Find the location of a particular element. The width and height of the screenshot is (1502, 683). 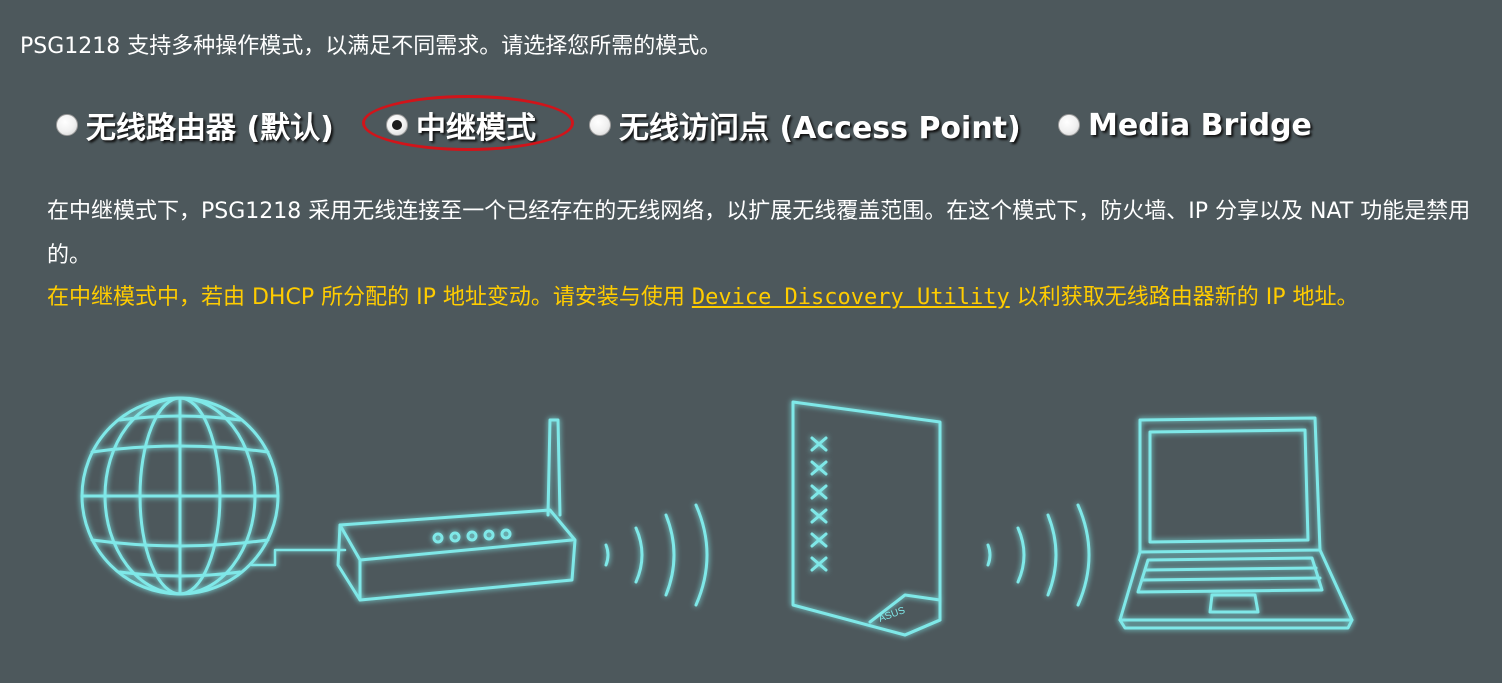

radio-repeater is located at coordinates (397, 125).